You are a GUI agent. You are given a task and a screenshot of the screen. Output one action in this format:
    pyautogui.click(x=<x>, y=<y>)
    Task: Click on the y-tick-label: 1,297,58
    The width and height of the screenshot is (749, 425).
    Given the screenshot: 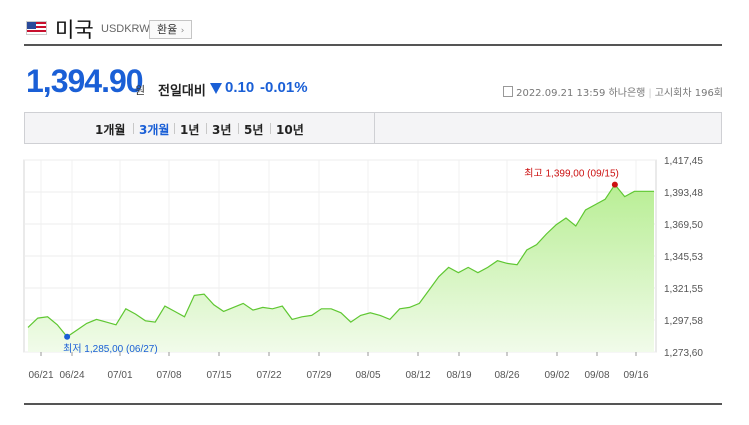 What is the action you would take?
    pyautogui.click(x=683, y=321)
    